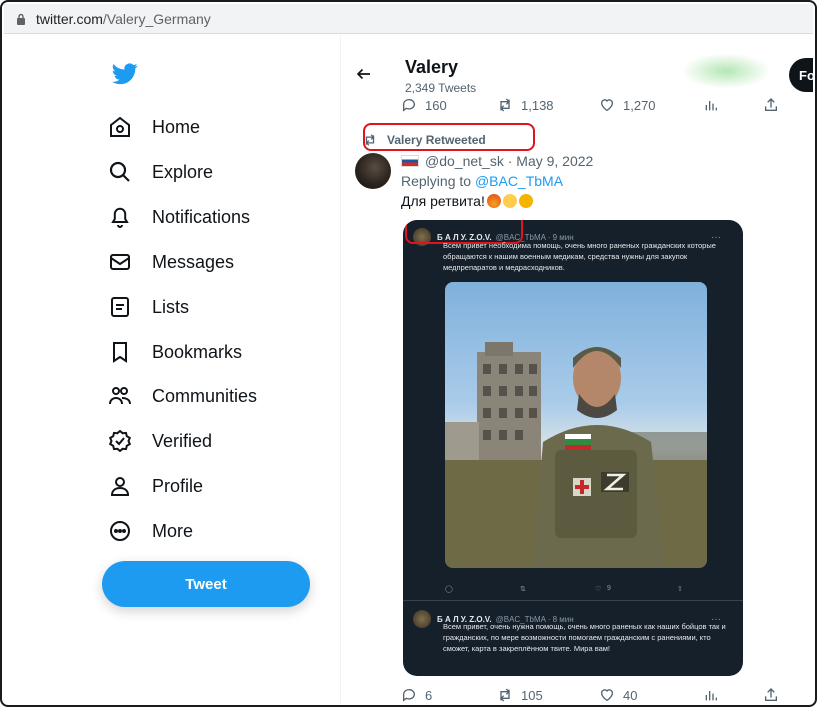 This screenshot has width=817, height=707. I want to click on sidebar-item-label: More, so click(173, 530).